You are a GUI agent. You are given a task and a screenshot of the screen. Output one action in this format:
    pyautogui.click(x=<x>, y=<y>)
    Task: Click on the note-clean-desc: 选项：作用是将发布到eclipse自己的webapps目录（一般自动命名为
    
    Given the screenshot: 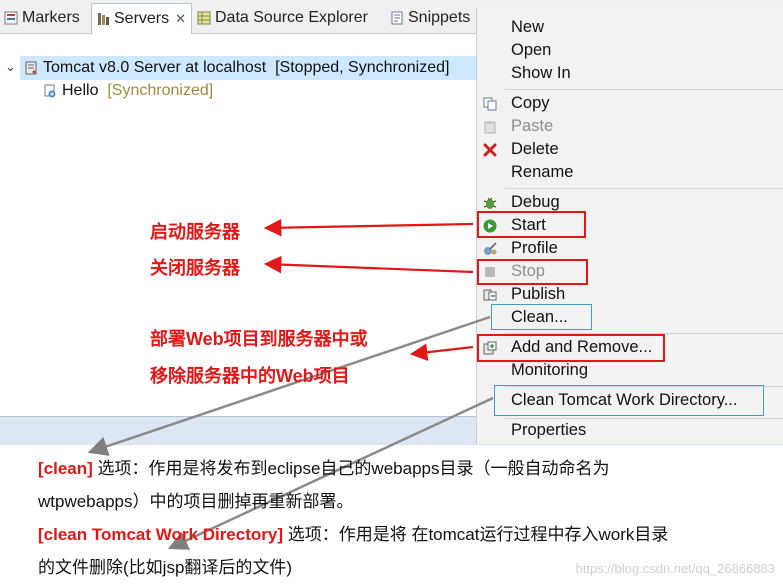 What is the action you would take?
    pyautogui.click(x=351, y=468)
    